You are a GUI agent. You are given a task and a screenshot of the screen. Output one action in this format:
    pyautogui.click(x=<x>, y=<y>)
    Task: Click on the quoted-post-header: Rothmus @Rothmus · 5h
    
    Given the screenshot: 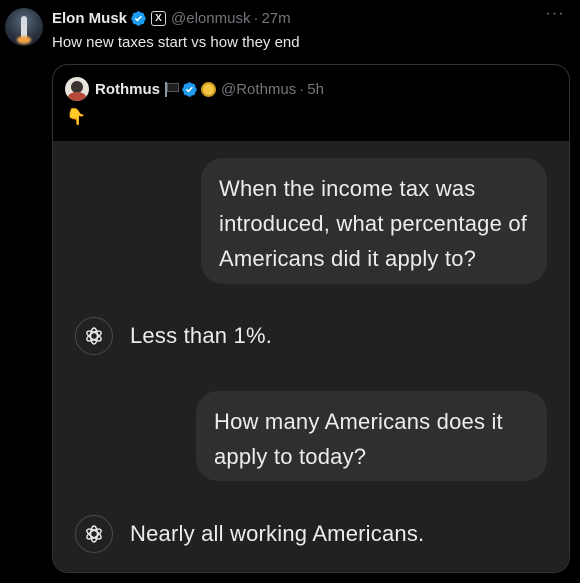 What is the action you would take?
    pyautogui.click(x=194, y=89)
    